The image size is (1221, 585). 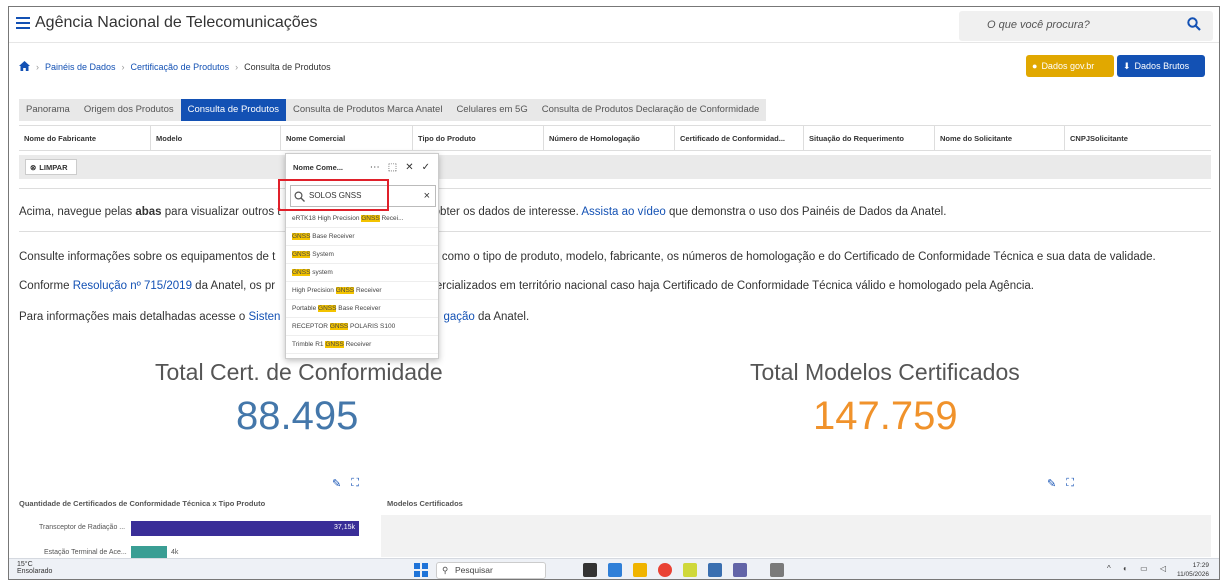 I want to click on filter-actions-bar: ⊗ LIMPAR, so click(x=615, y=167).